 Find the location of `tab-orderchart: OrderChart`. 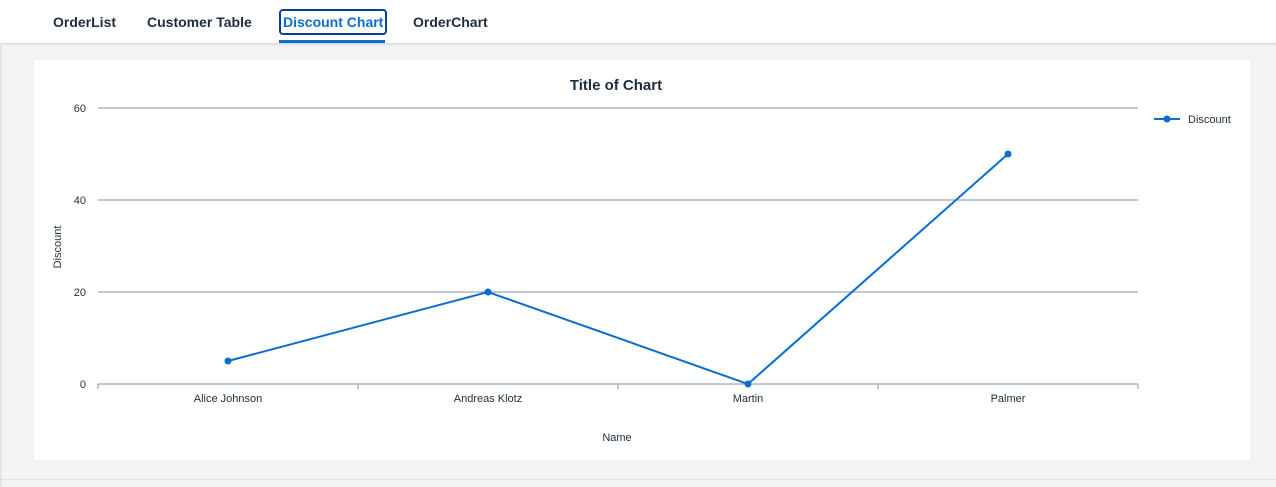

tab-orderchart: OrderChart is located at coordinates (450, 22).